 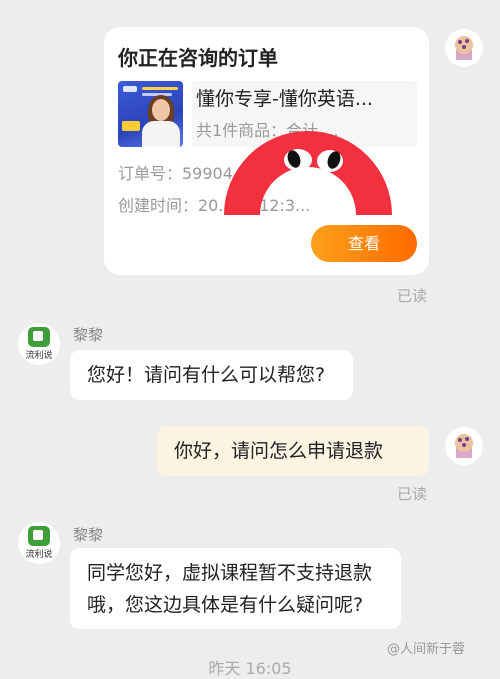 I want to click on agent-message-bubble: 同学您好，虚拟课程暂不支持退款 哦，您这边具体是有什么疑问呢?, so click(x=235, y=588).